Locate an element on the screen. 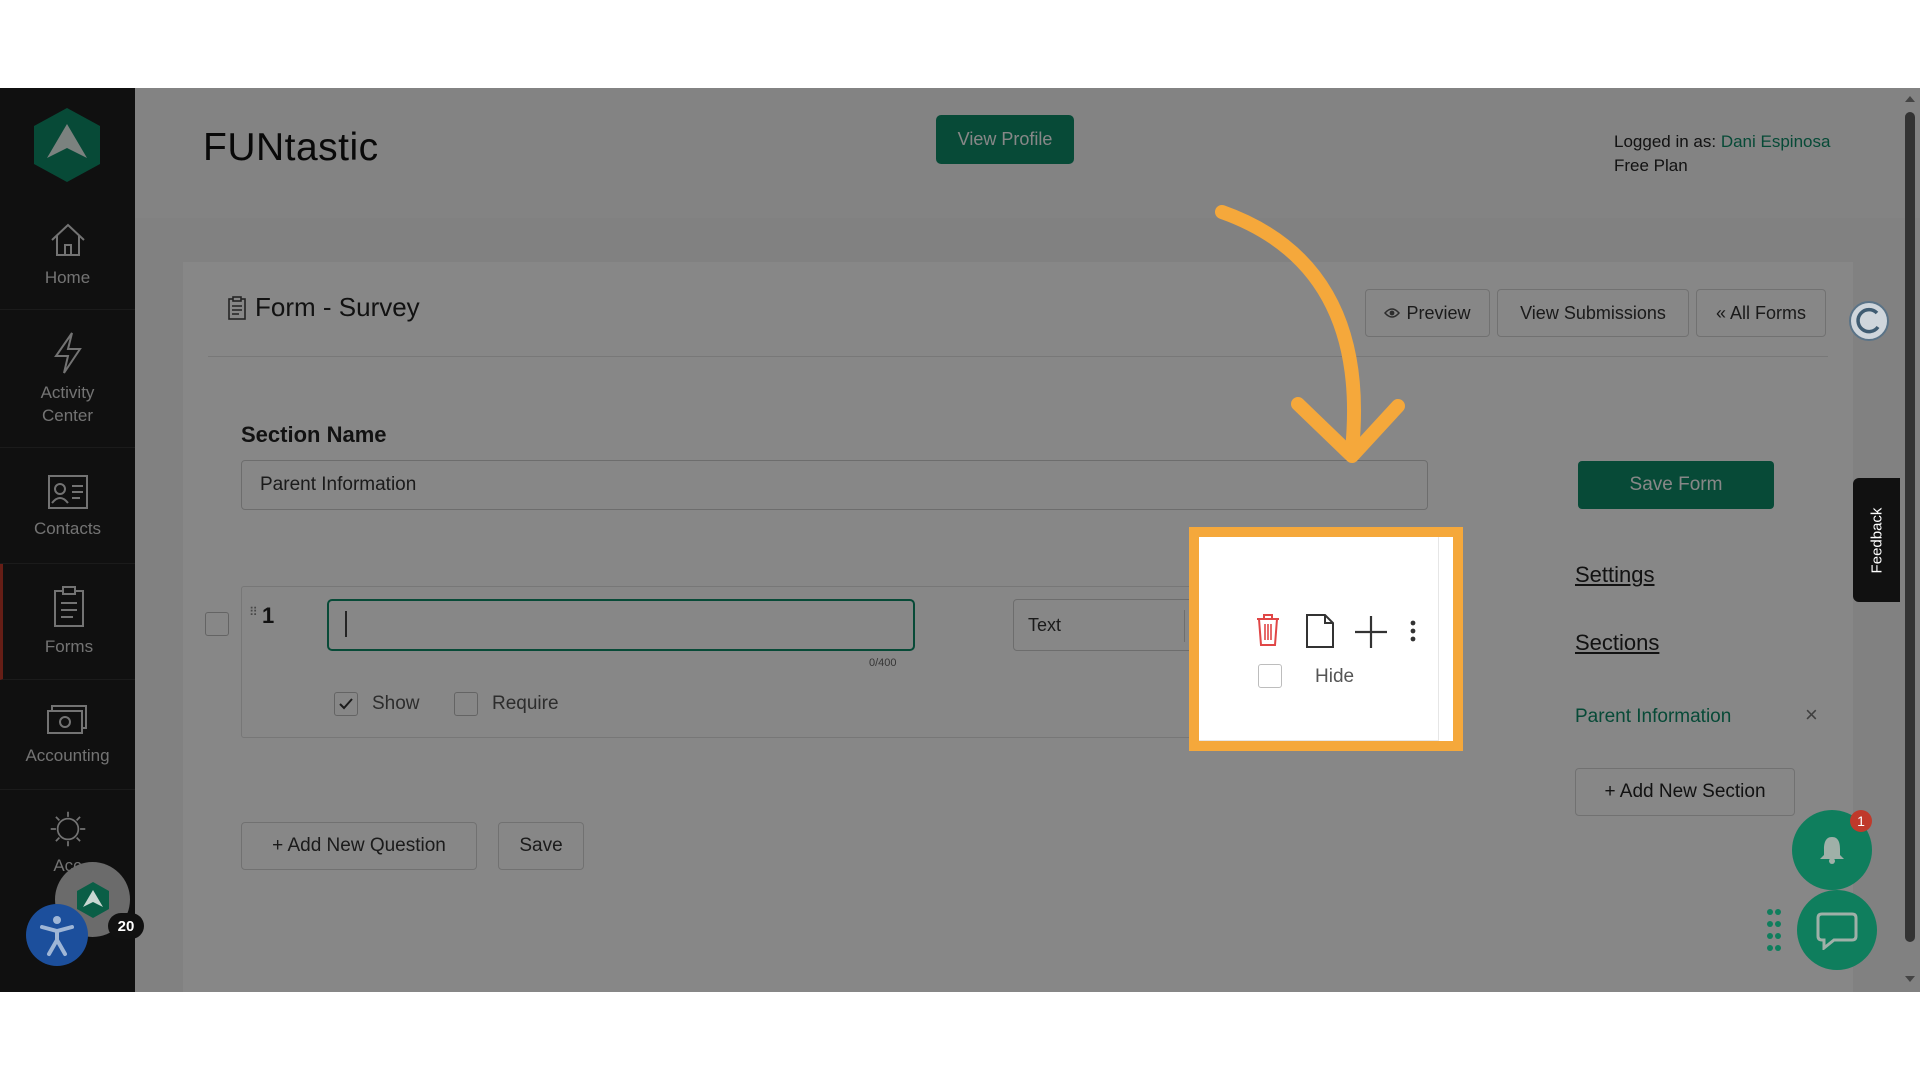 The width and height of the screenshot is (1920, 1080). preview-button: Preview is located at coordinates (1427, 313).